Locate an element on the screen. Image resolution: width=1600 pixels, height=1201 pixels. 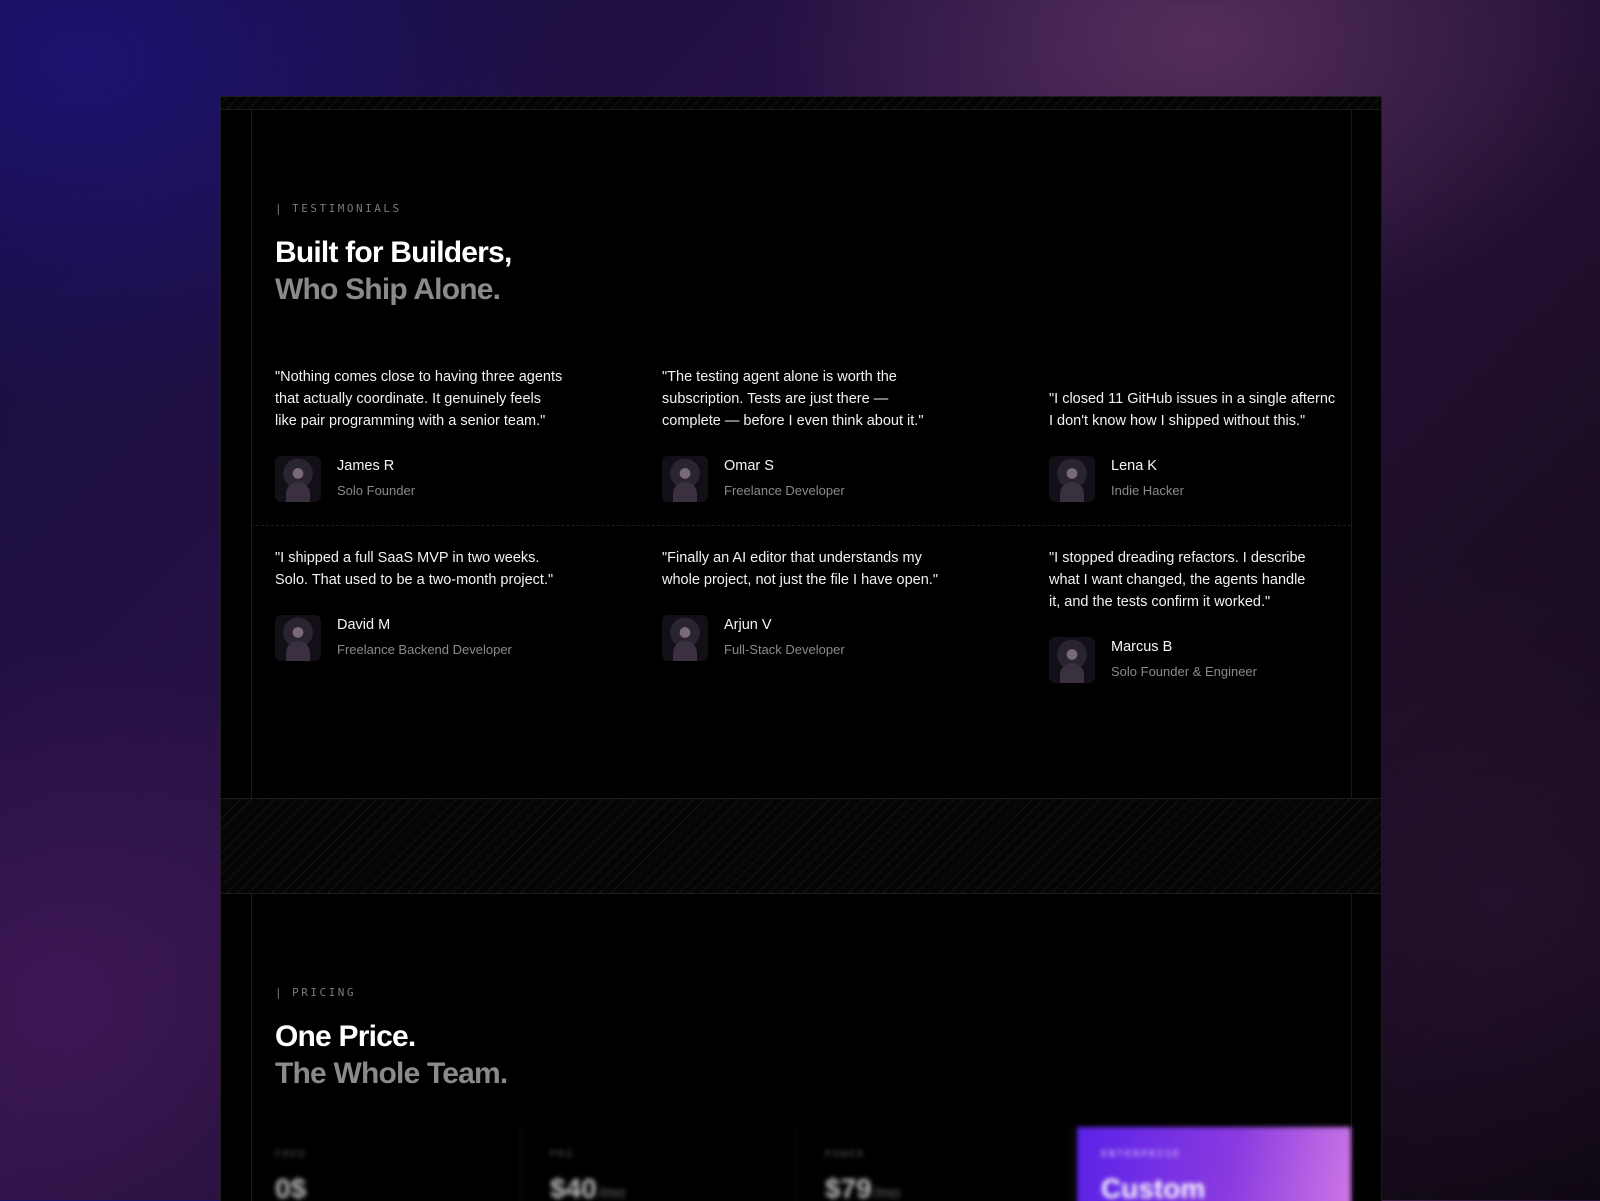
author-name: Marcus B is located at coordinates (1142, 647).